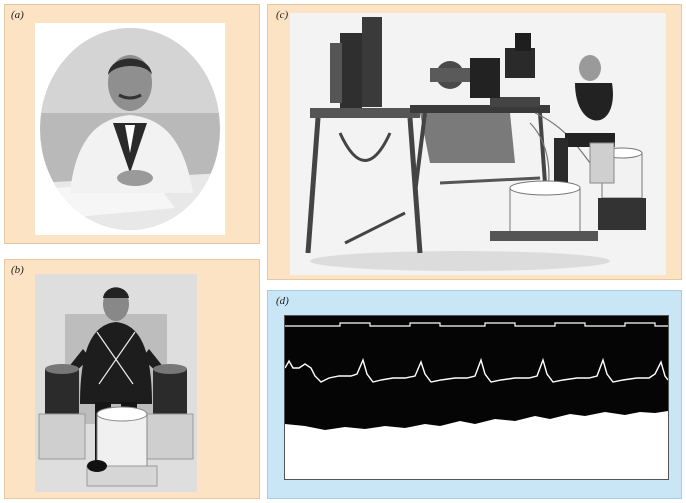  I want to click on panel-b-label: (b), so click(17, 270).